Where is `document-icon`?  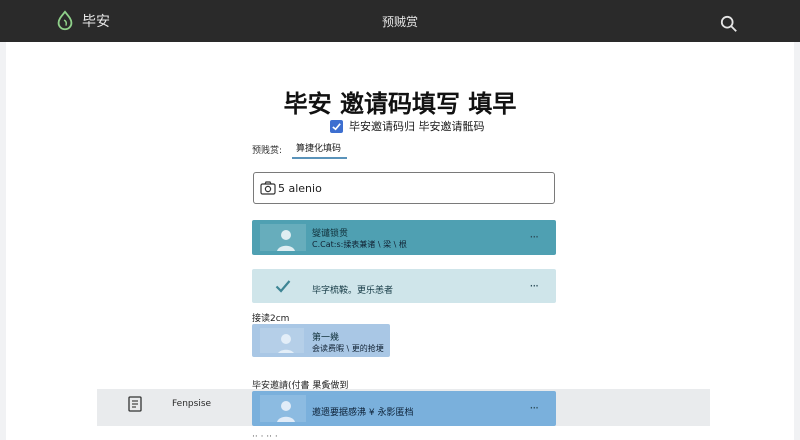 document-icon is located at coordinates (135, 404).